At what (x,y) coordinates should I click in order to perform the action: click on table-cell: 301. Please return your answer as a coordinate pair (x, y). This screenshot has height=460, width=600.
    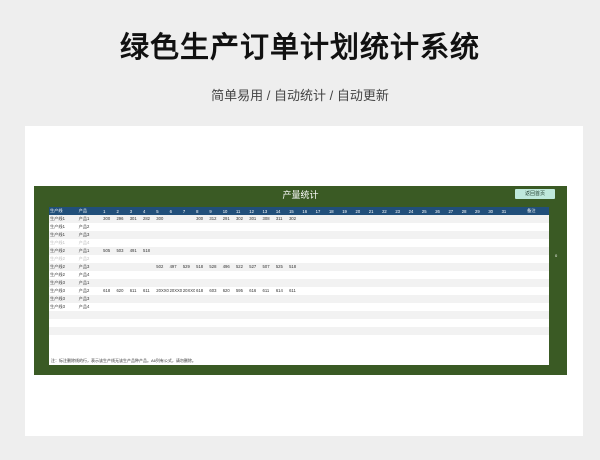
    Looking at the image, I should click on (135, 219).